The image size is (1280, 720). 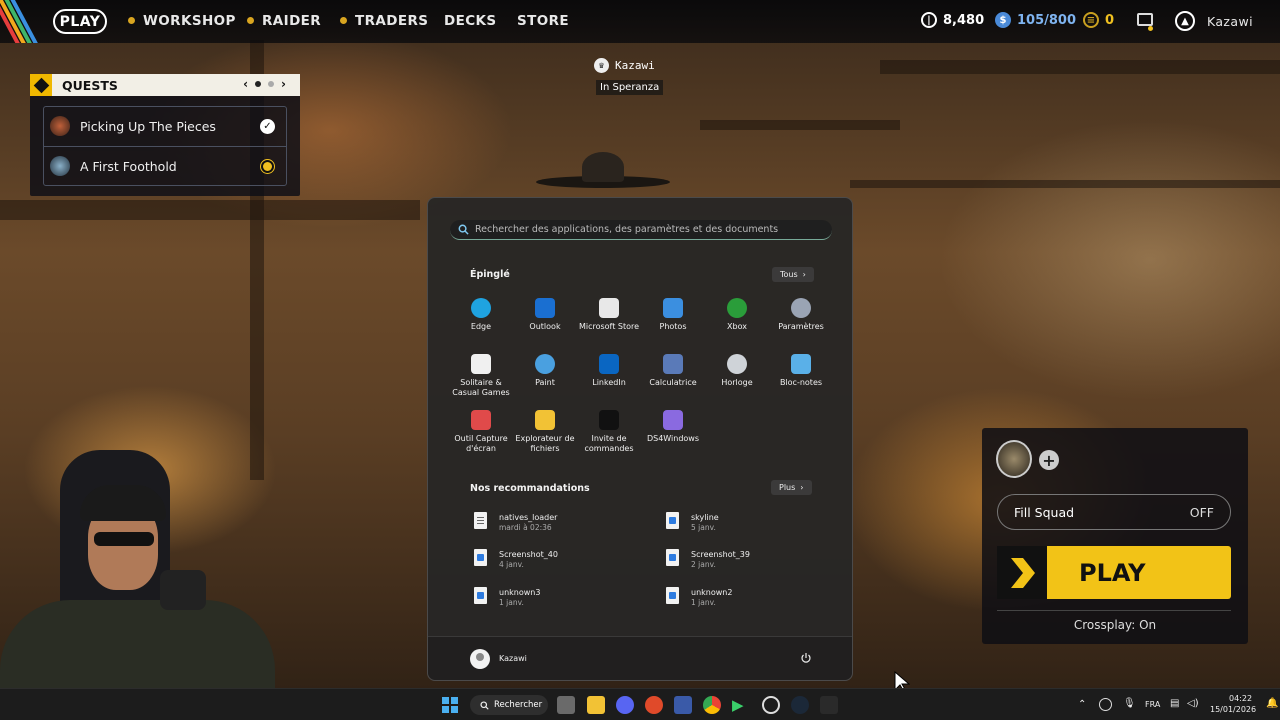 What do you see at coordinates (284, 21) in the screenshot?
I see `nav-raider: RAIDER` at bounding box center [284, 21].